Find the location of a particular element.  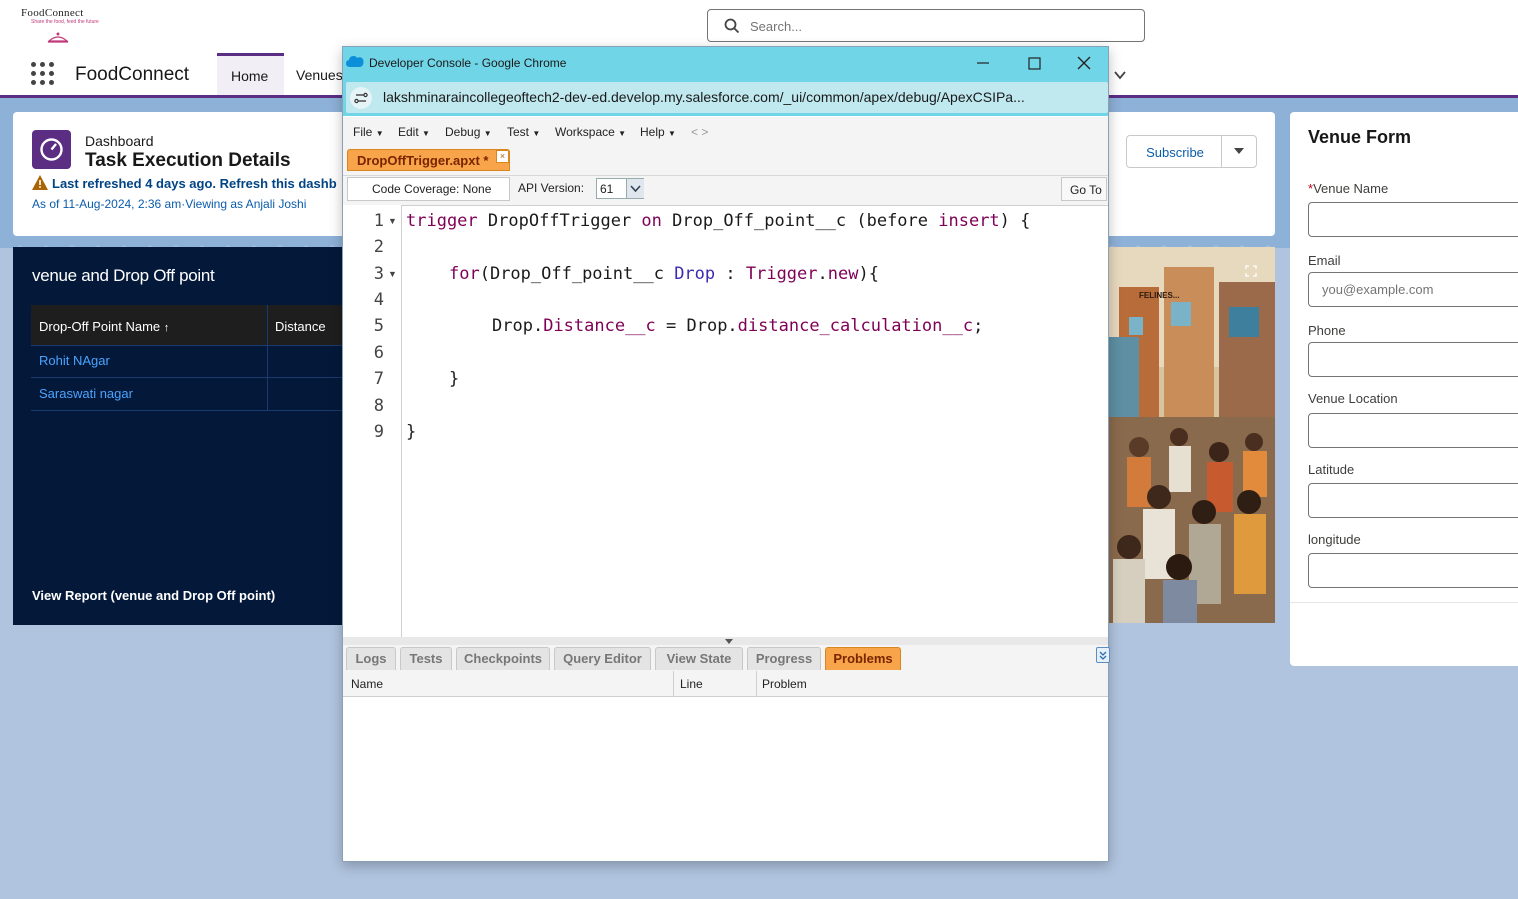

goto-button: Go To is located at coordinates (1084, 189).